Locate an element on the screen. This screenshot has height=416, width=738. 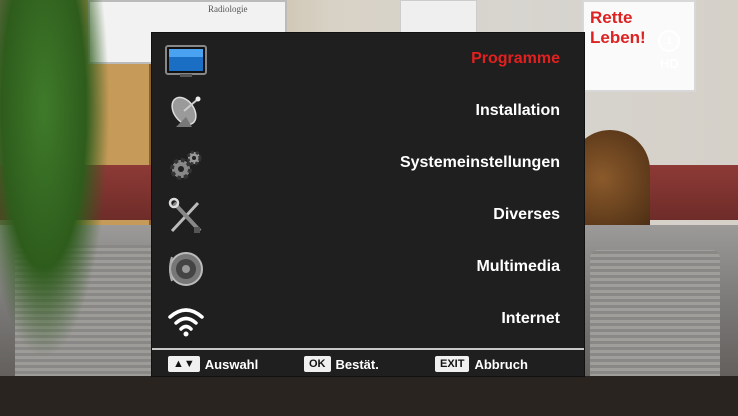
hint-navigate-label: Auswahl is located at coordinates (231, 364).